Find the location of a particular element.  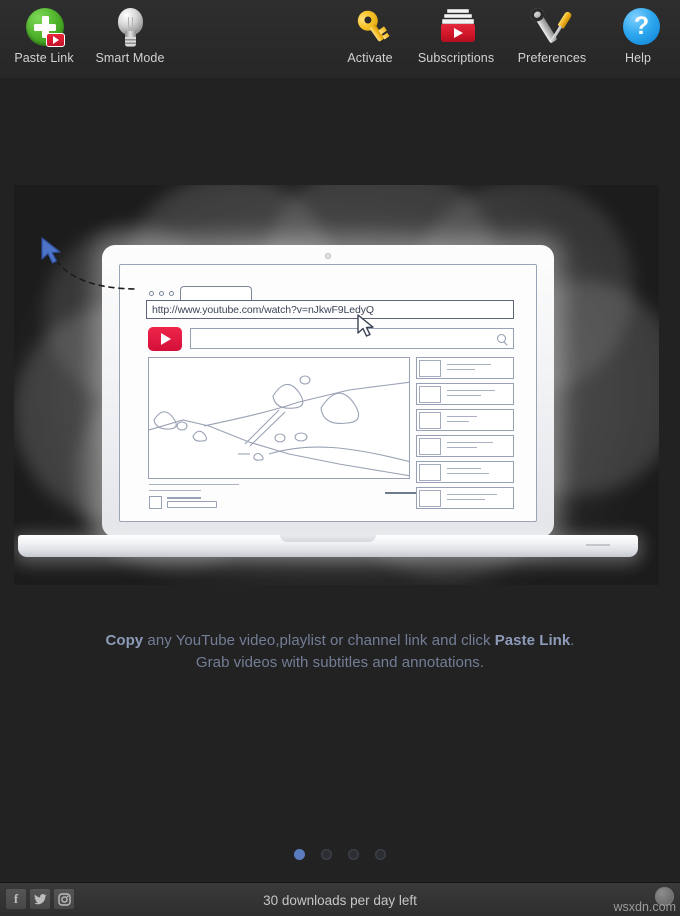

toolbar-button-activate: Activate is located at coordinates (370, 39).